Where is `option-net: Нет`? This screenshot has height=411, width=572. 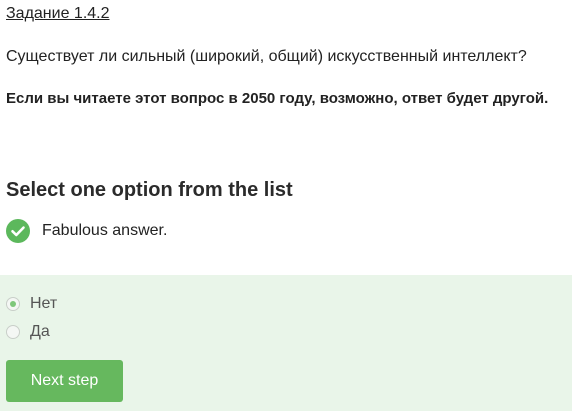
option-net: Нет is located at coordinates (31, 304).